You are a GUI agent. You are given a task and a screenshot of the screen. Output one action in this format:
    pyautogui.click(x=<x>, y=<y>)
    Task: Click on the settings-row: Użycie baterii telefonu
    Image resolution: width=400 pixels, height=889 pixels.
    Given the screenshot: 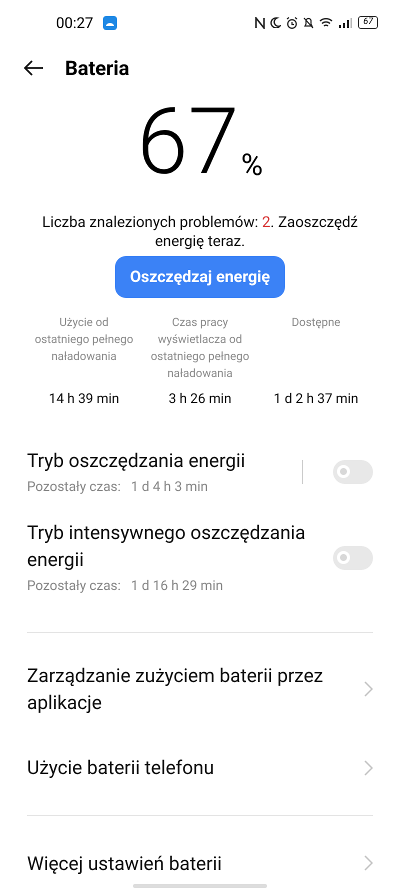 What is the action you would take?
    pyautogui.click(x=200, y=768)
    